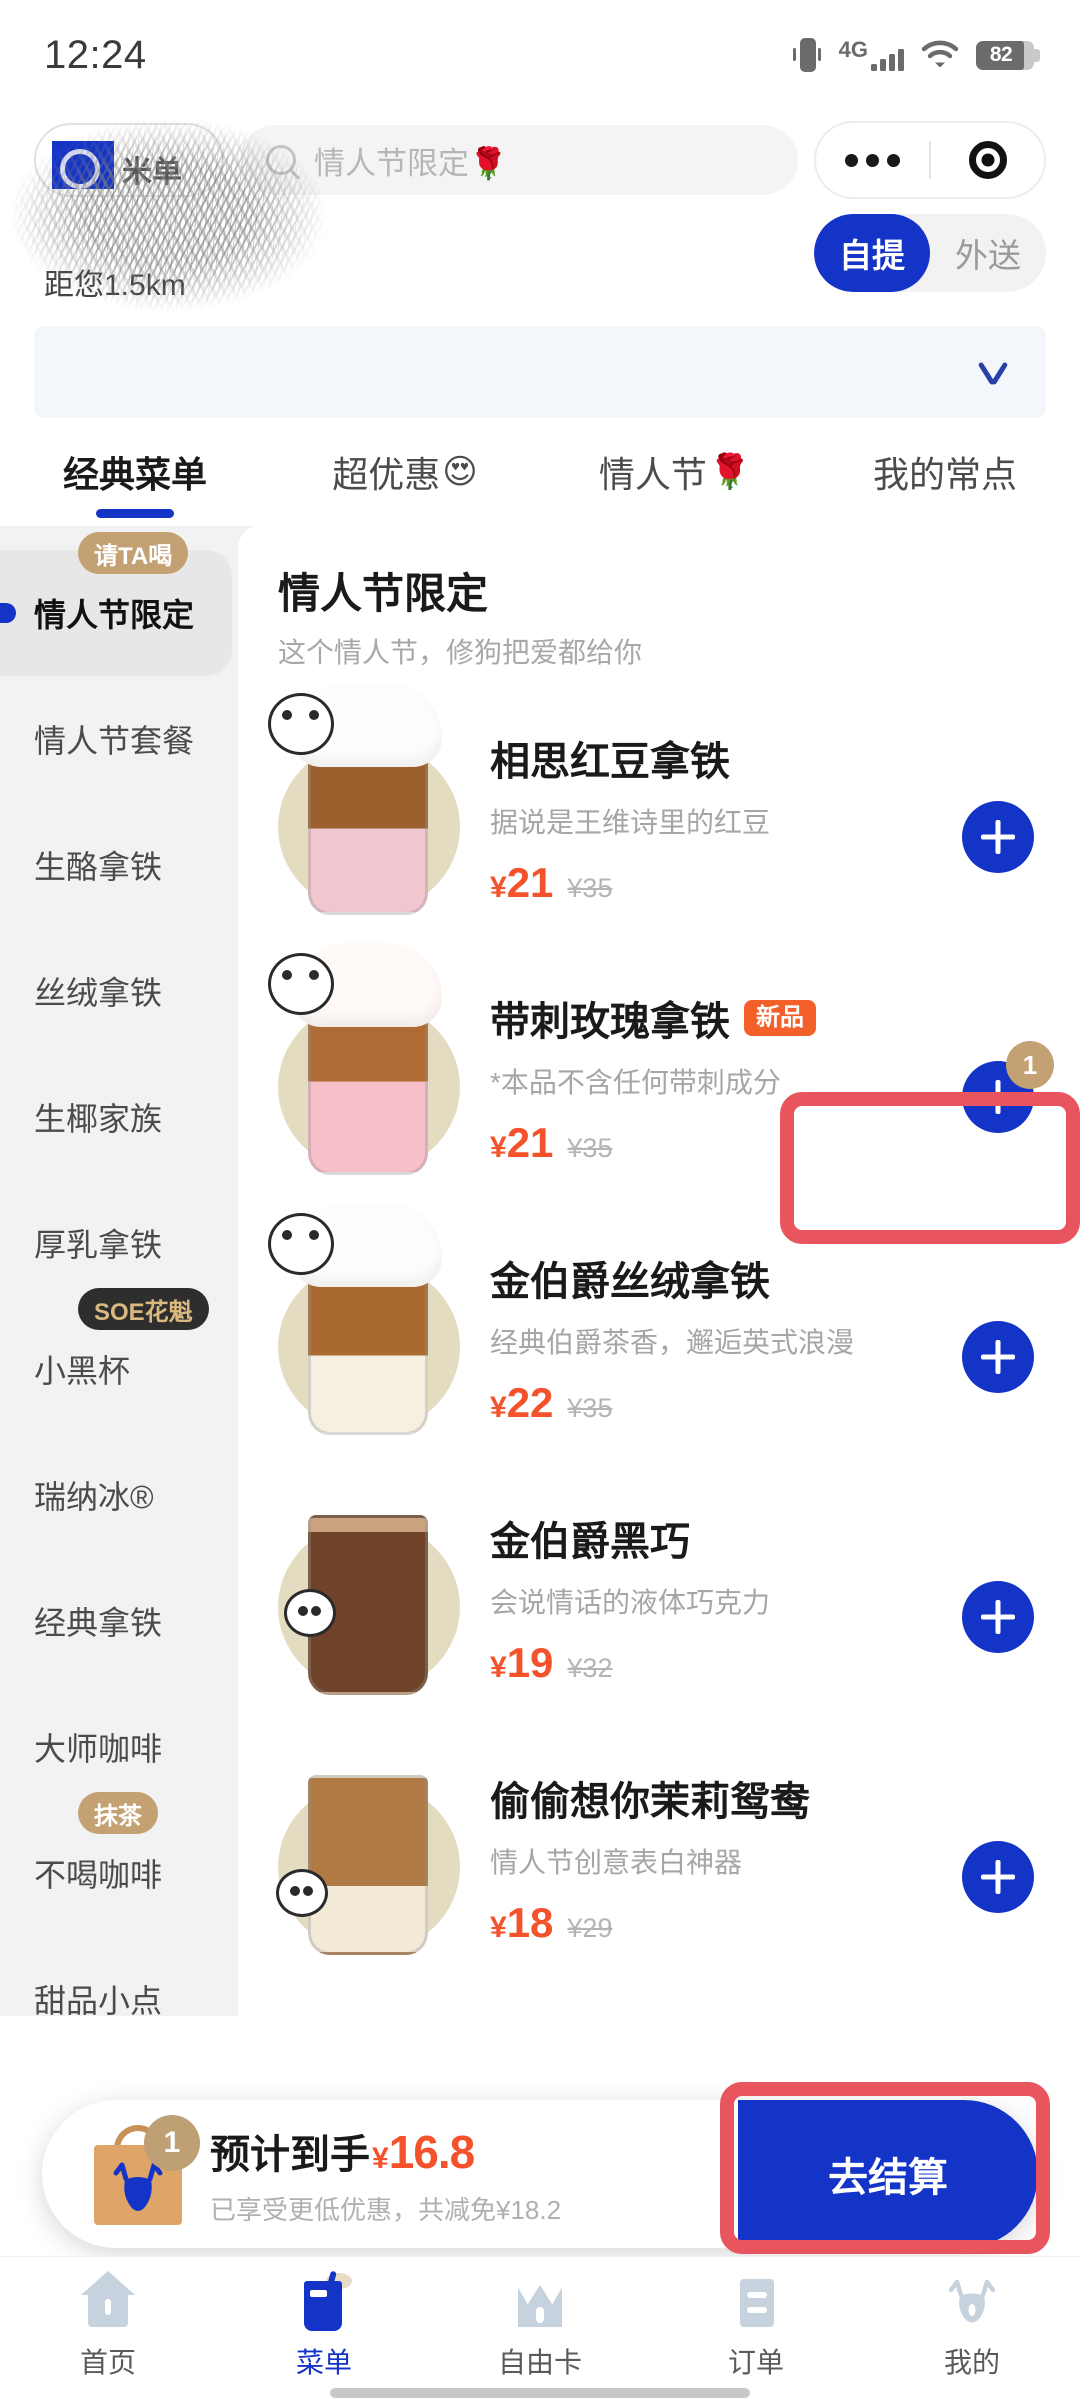  Describe the element at coordinates (1001, 54) in the screenshot. I see `battery-level: 82` at that location.